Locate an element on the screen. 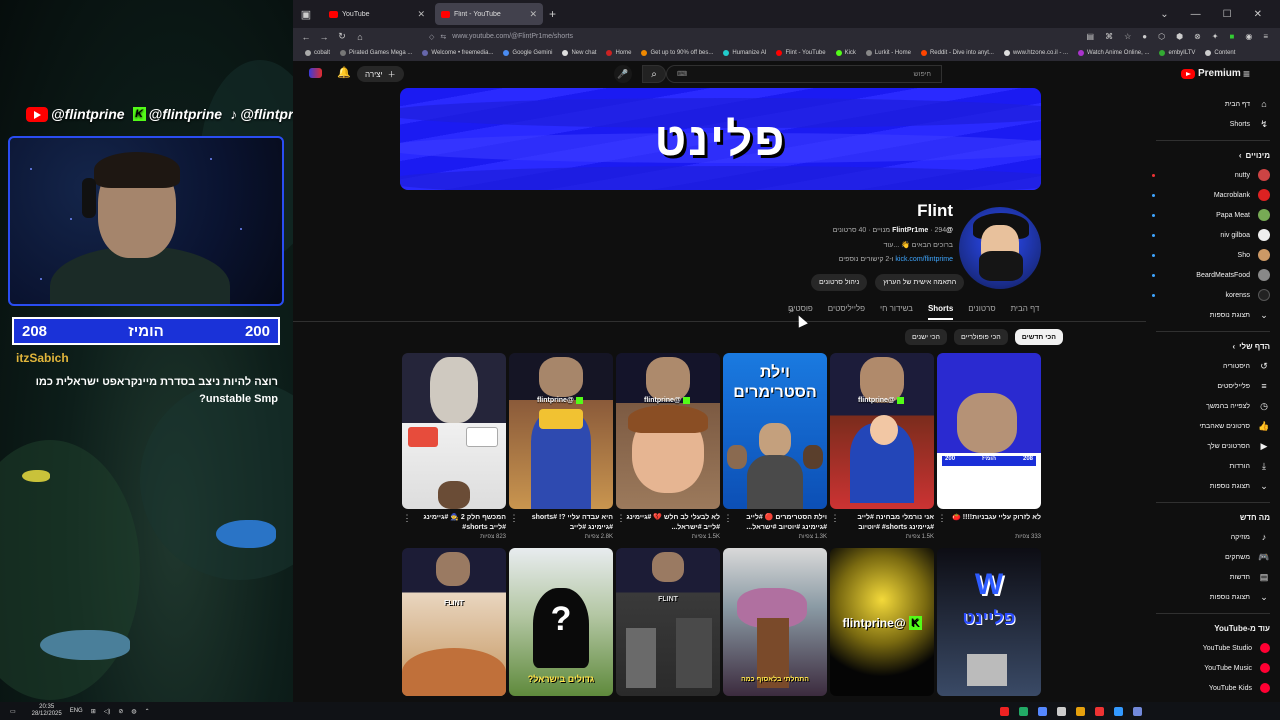 This screenshot has width=1280, height=720. keyboard-icon: ⌨ is located at coordinates (682, 74).